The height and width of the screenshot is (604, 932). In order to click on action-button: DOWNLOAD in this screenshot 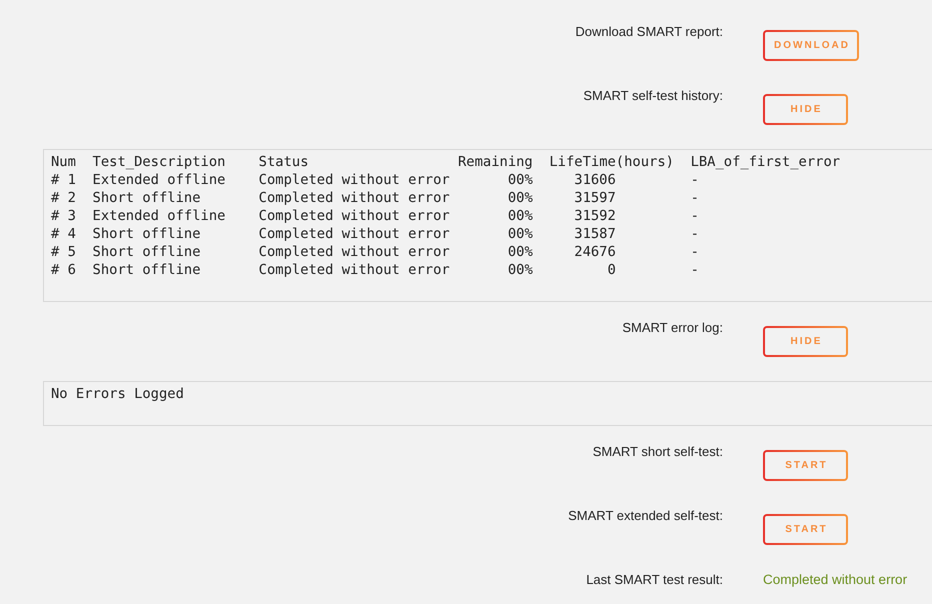, I will do `click(811, 45)`.